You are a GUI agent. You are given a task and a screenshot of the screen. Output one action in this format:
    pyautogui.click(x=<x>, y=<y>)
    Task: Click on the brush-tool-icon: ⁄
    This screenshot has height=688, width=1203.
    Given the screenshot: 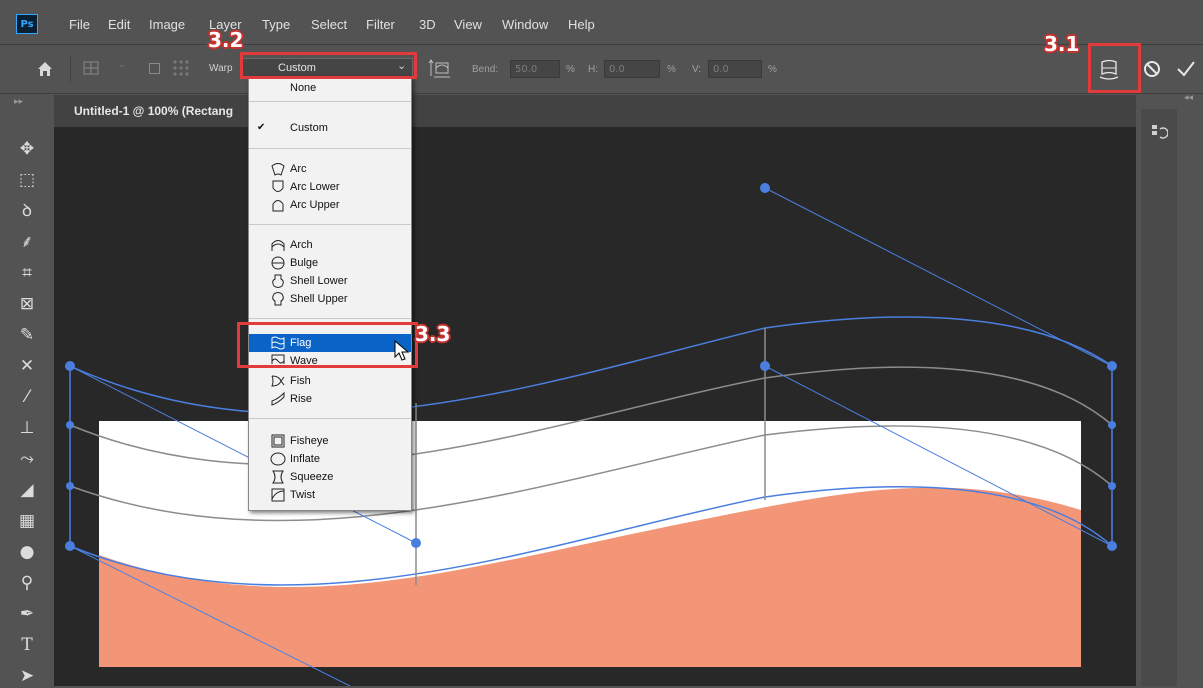 What is the action you would take?
    pyautogui.click(x=27, y=397)
    